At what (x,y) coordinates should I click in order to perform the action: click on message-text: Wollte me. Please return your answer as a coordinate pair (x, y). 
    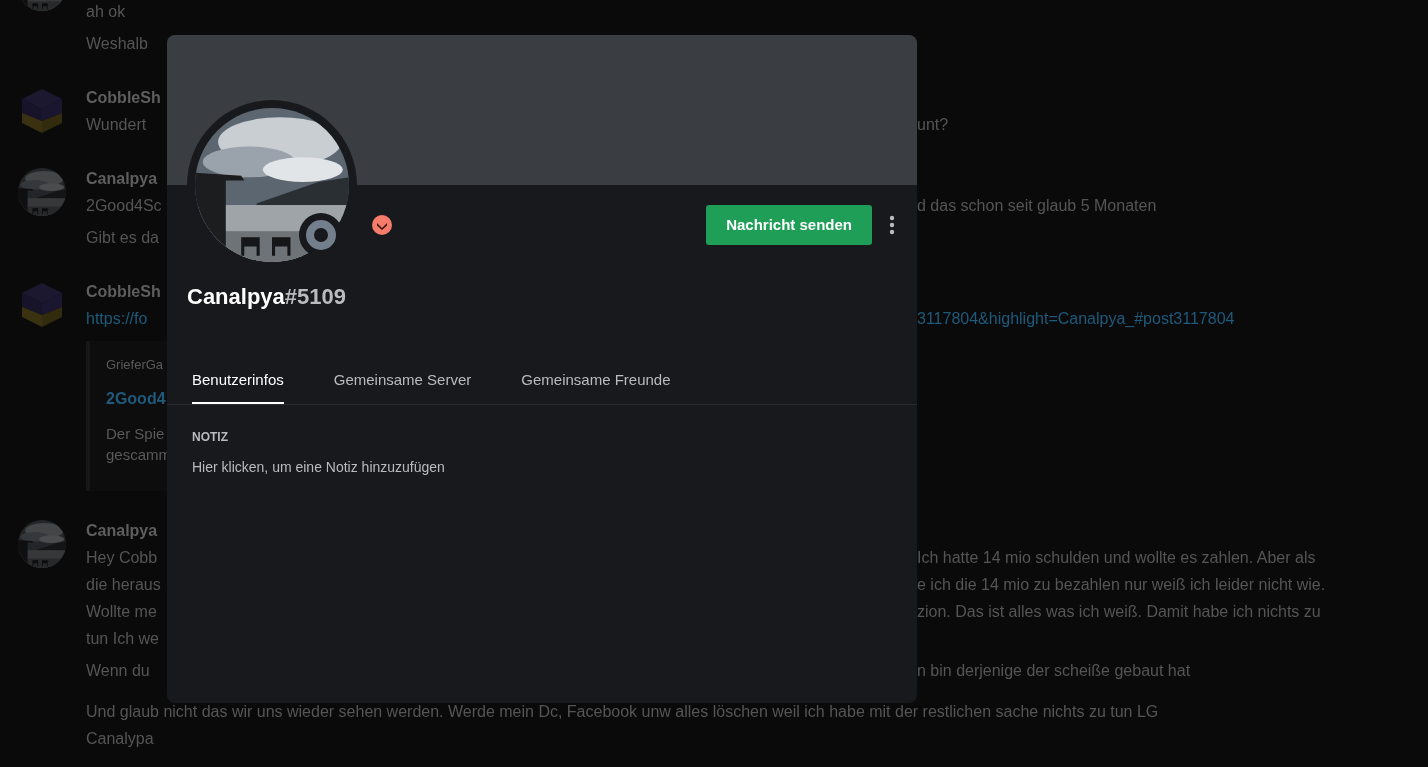
    Looking at the image, I should click on (121, 611).